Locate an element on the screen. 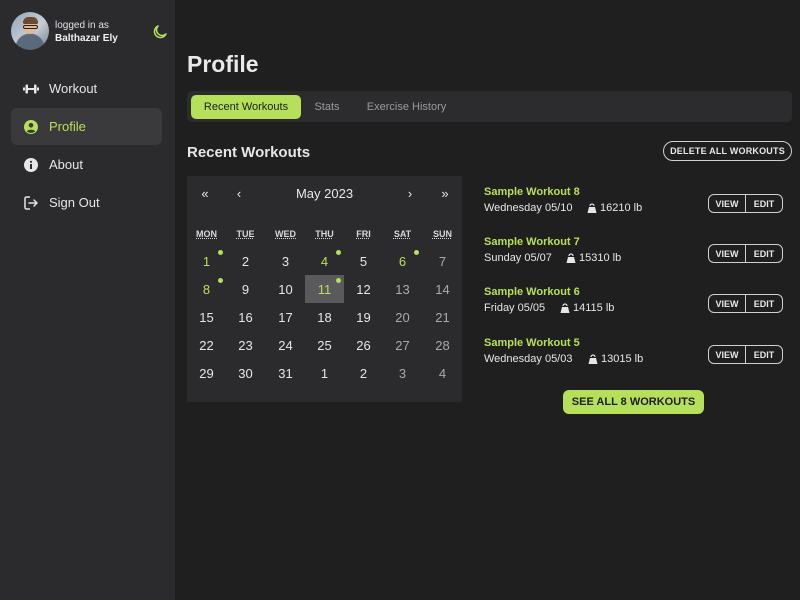 The width and height of the screenshot is (800, 600). weekday-header: SAT is located at coordinates (402, 234).